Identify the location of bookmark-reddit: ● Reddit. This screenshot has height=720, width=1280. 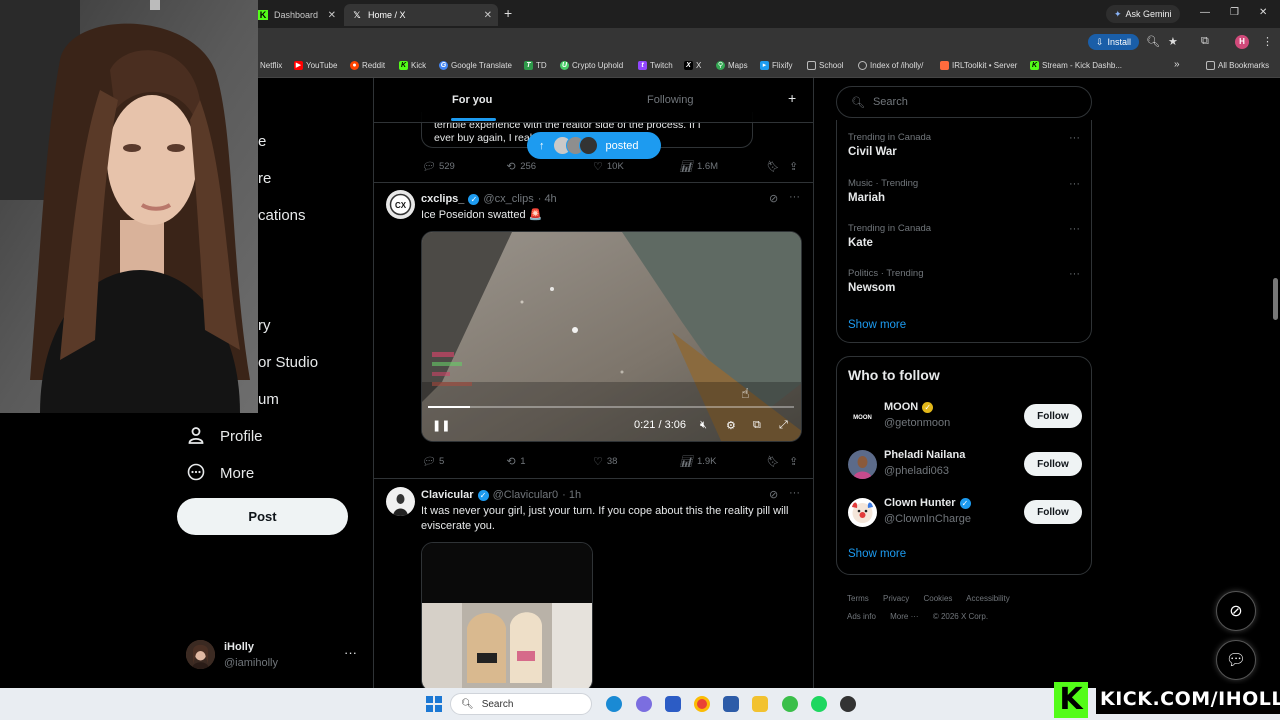
(367, 65).